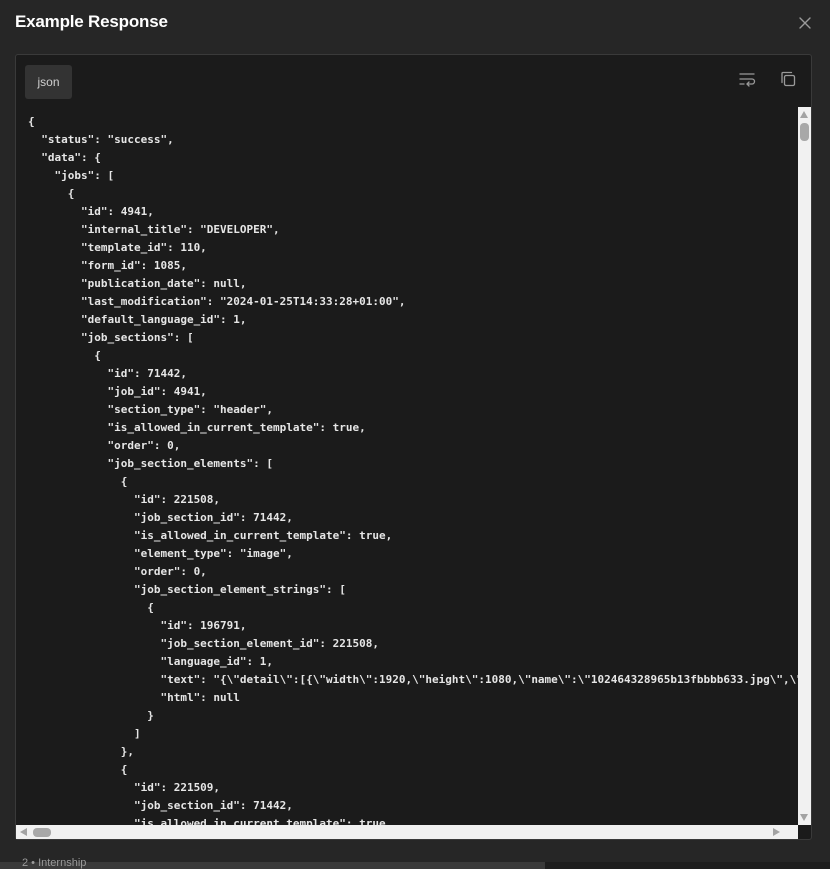 This screenshot has width=830, height=869. Describe the element at coordinates (124, 787) in the screenshot. I see `code-line: "id": 221509,` at that location.